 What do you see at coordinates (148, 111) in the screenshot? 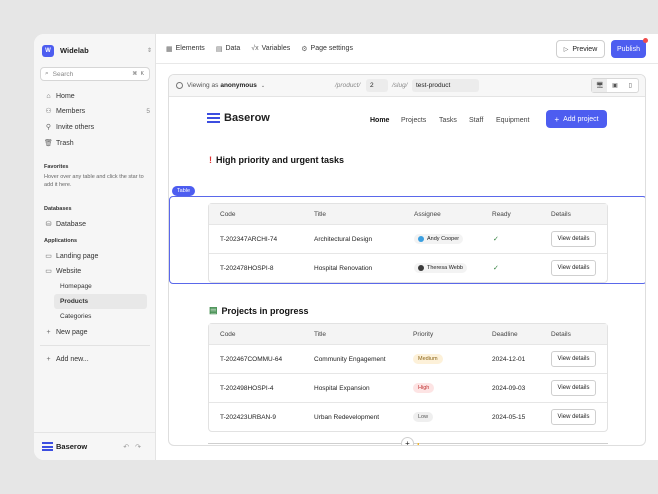
I see `members-count: 5` at bounding box center [148, 111].